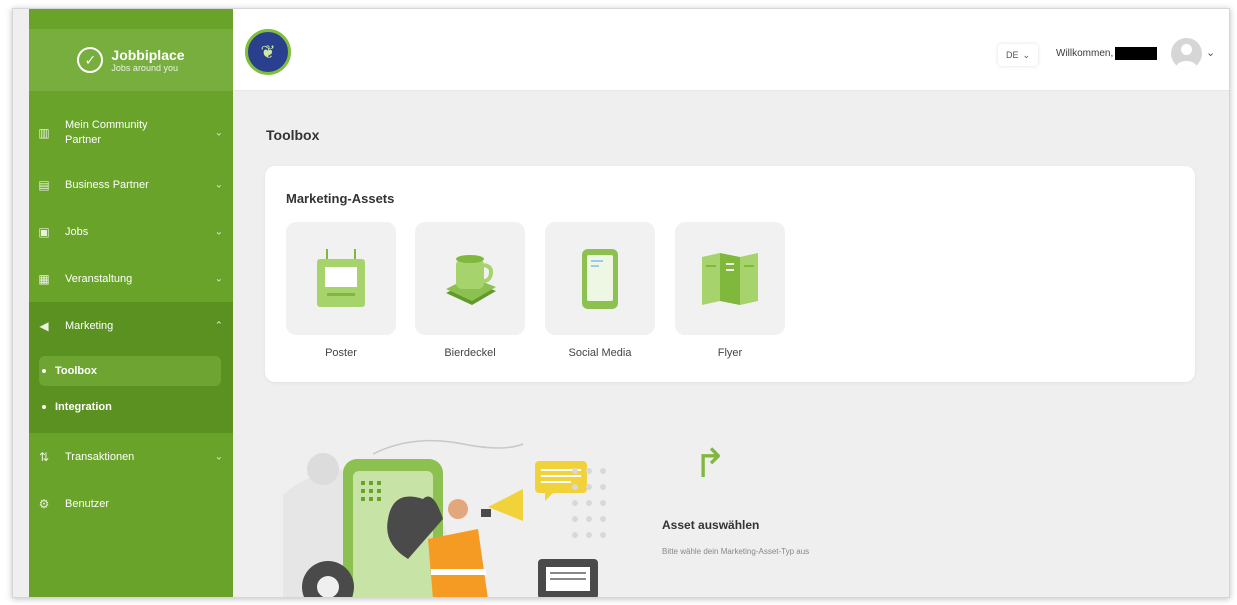 The width and height of the screenshot is (1237, 605). Describe the element at coordinates (89, 325) in the screenshot. I see `sidebar-item-label: Marketing` at that location.